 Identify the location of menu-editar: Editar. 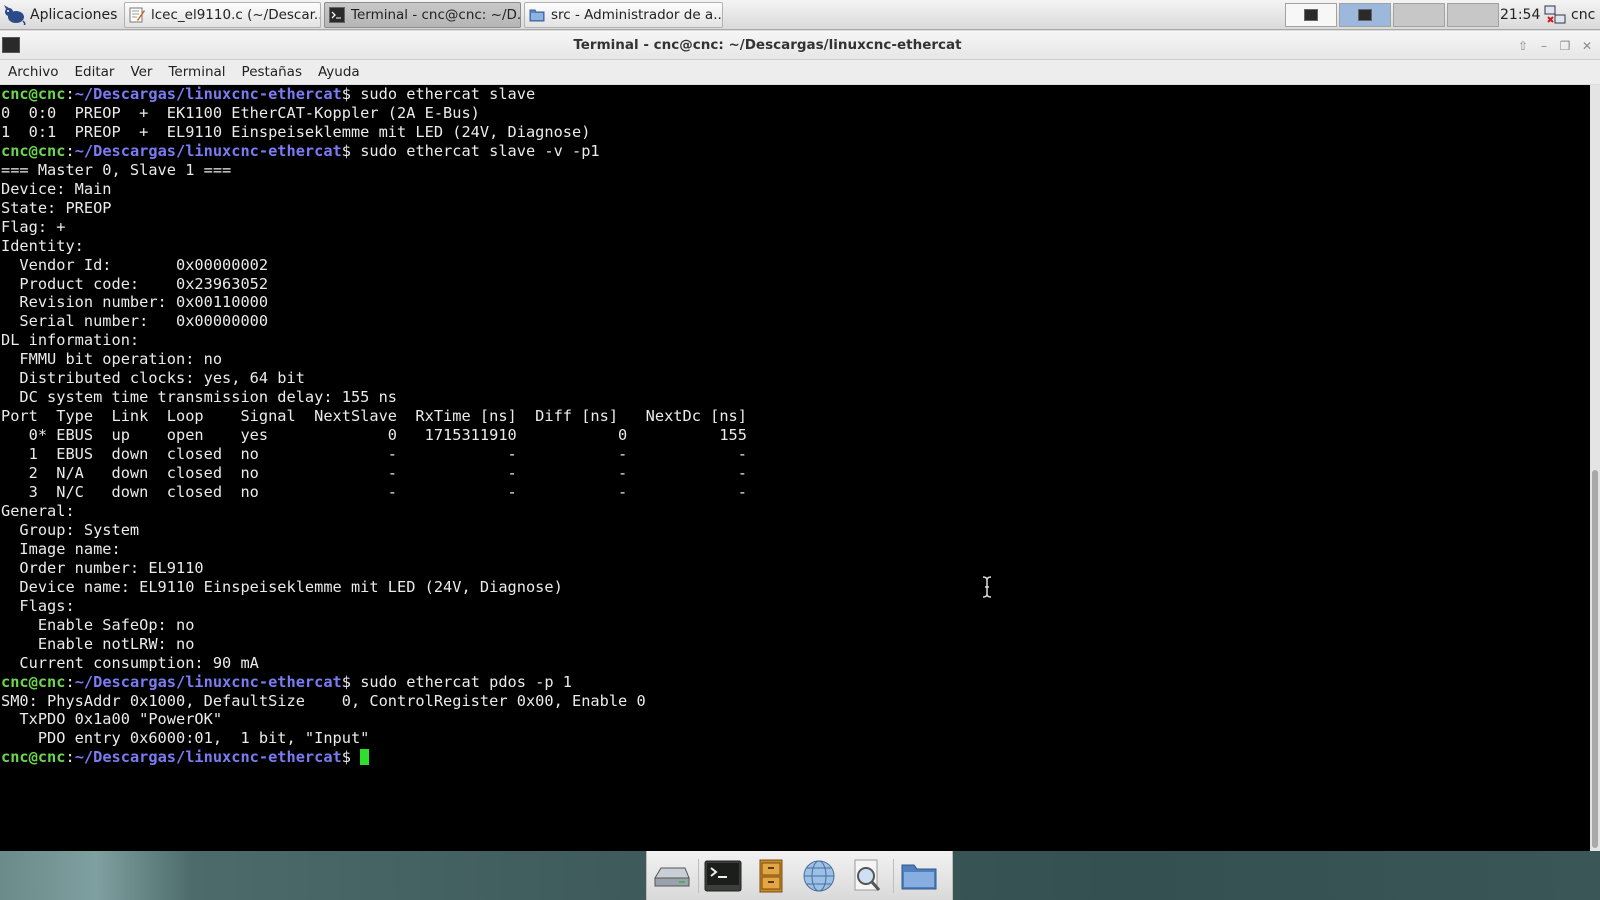
(94, 72).